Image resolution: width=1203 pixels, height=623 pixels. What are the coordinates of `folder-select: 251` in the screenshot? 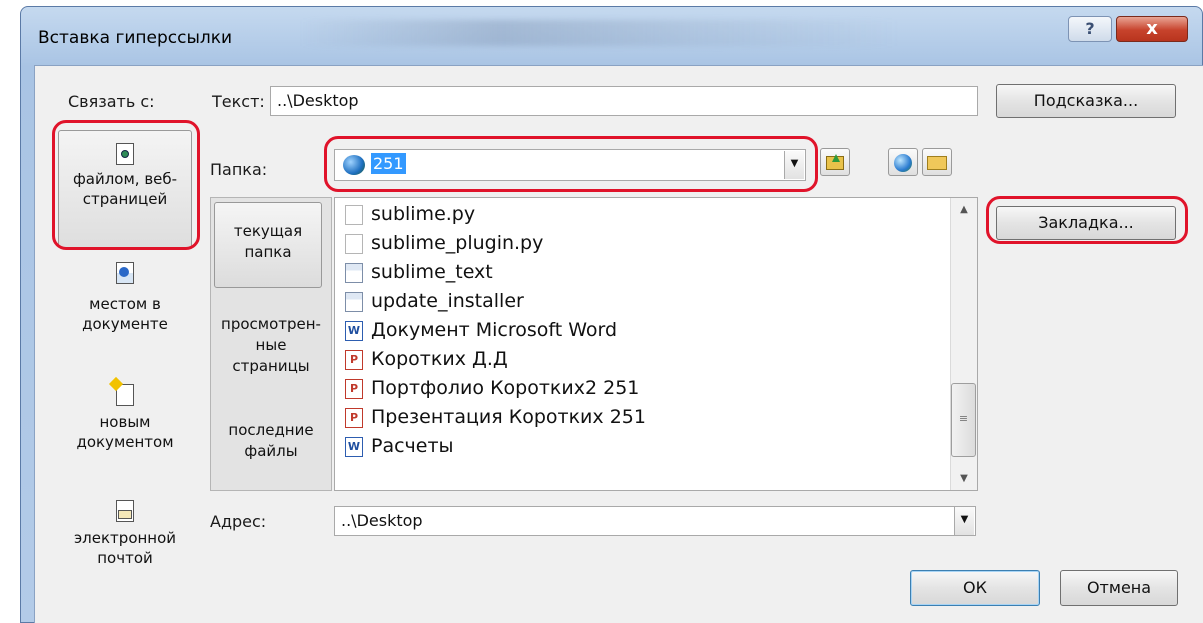 It's located at (570, 165).